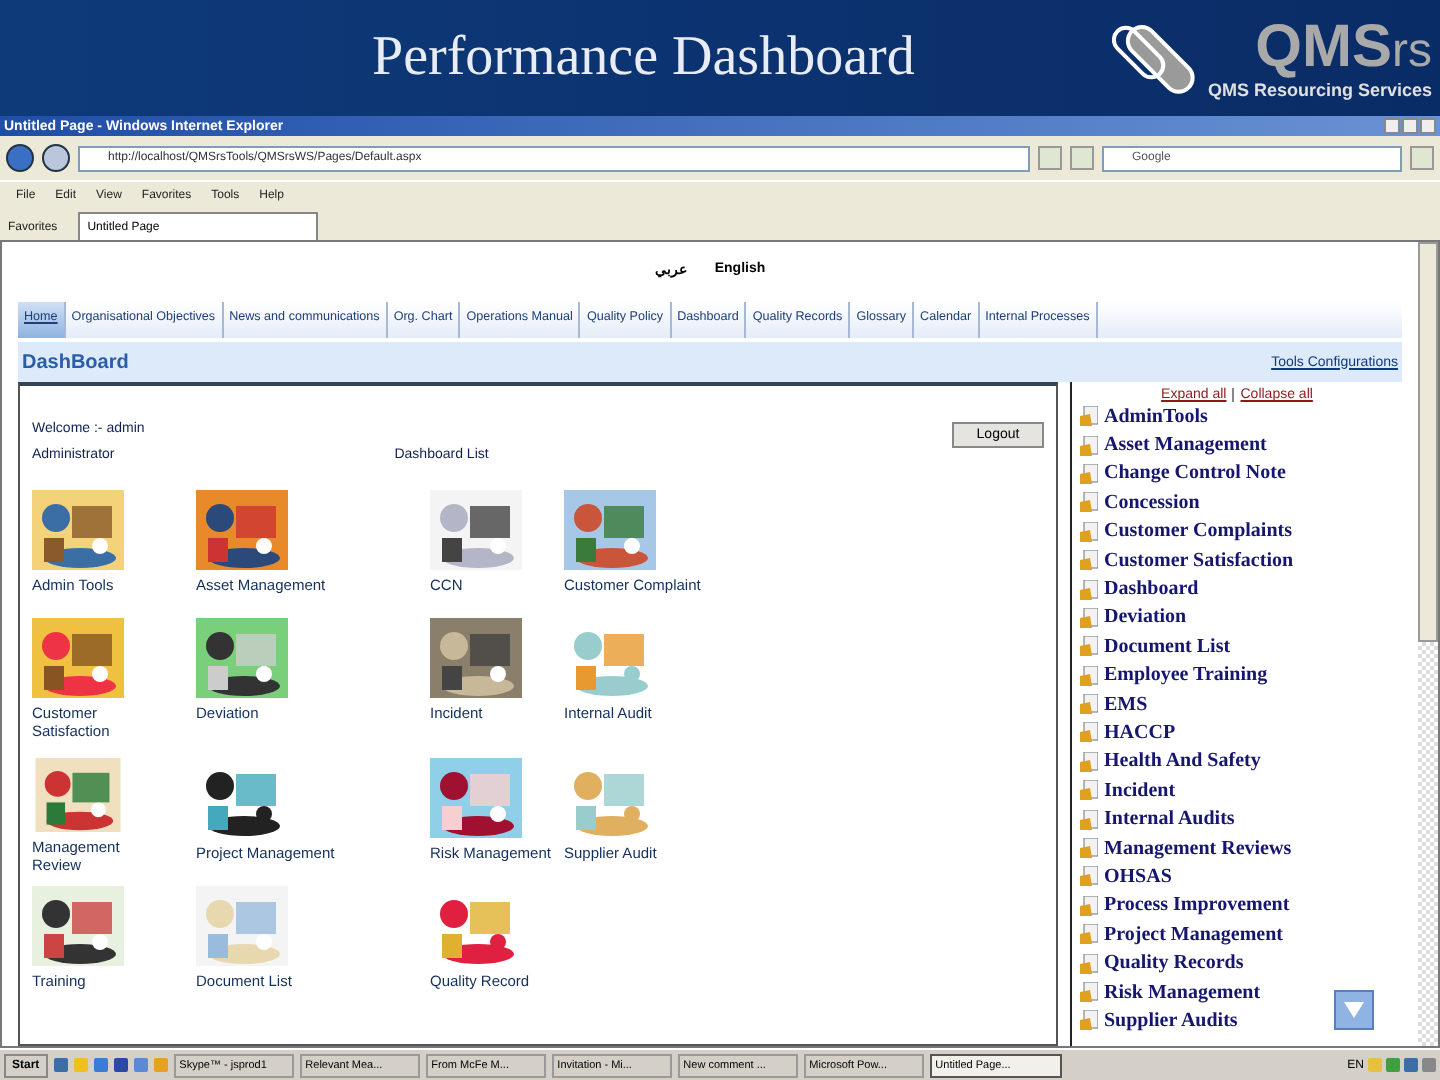 This screenshot has width=1440, height=1080. Describe the element at coordinates (1050, 158) in the screenshot. I see `refresh-button` at that location.